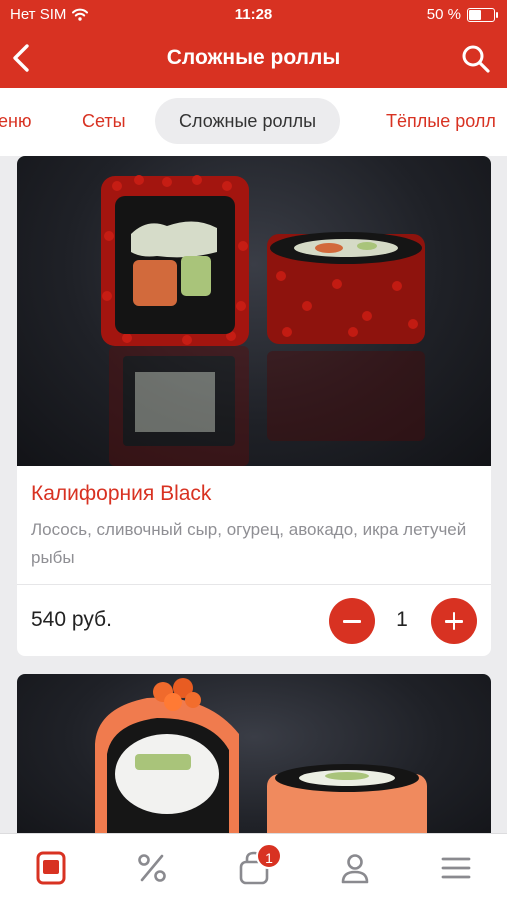 This screenshot has width=507, height=900. Describe the element at coordinates (462, 14) in the screenshot. I see `status-right: 50 %` at that location.